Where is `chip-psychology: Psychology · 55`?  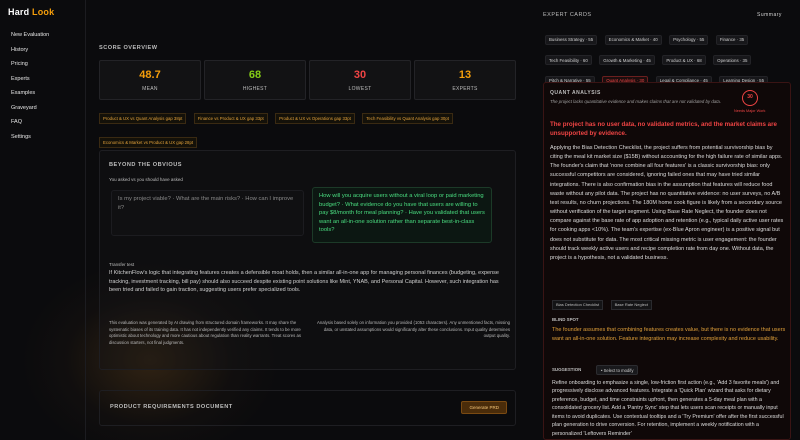
chip-psychology: Psychology · 55 is located at coordinates (689, 39).